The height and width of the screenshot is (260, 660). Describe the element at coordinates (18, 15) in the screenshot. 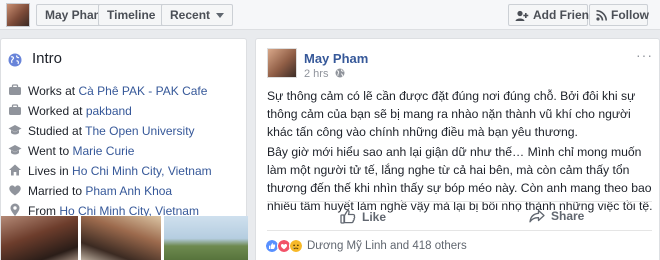

I see `profile-thumbnail-avatar` at that location.